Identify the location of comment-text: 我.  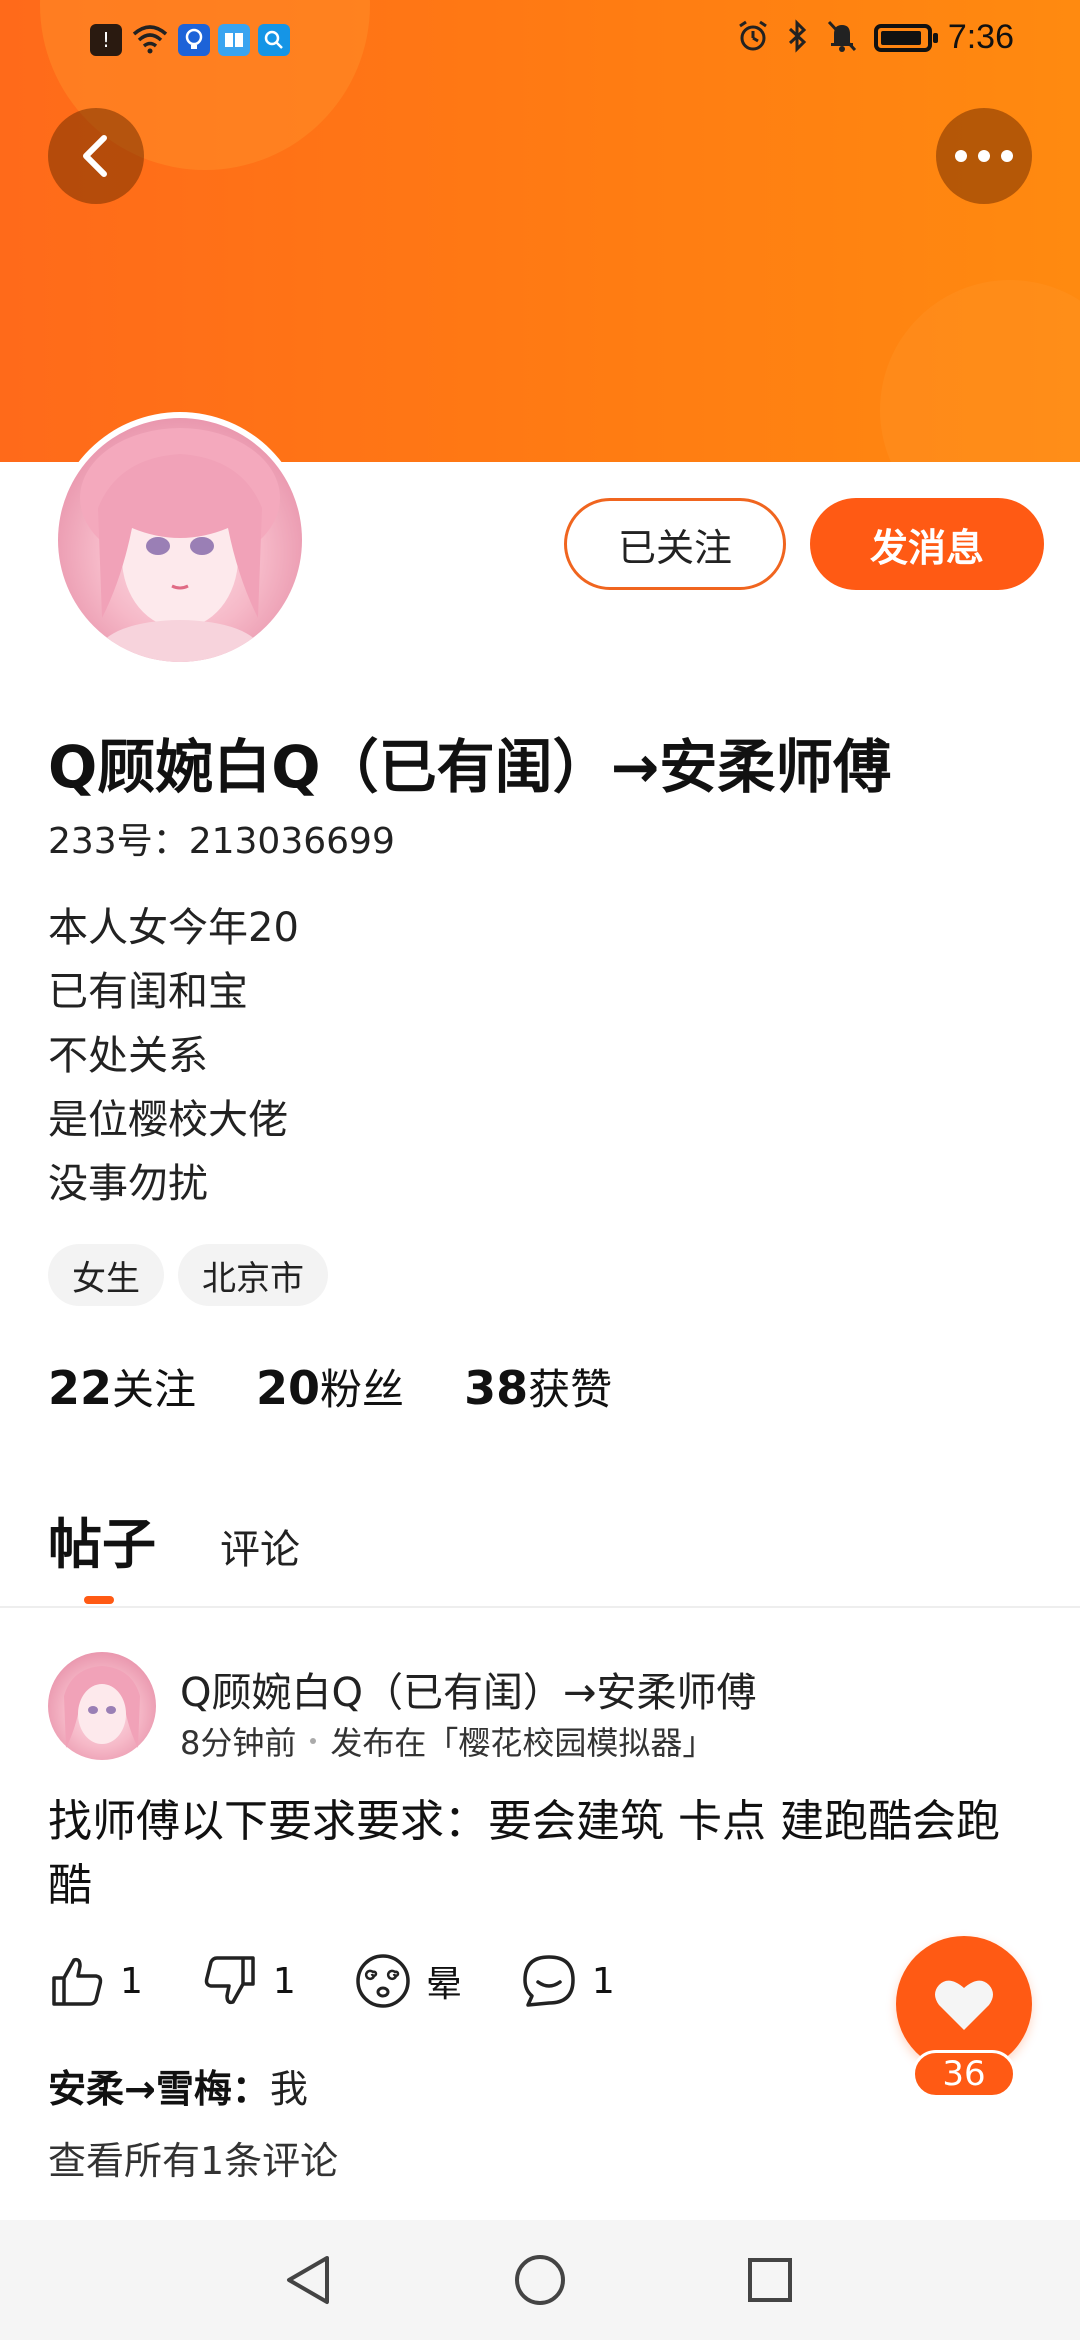
(288, 2089).